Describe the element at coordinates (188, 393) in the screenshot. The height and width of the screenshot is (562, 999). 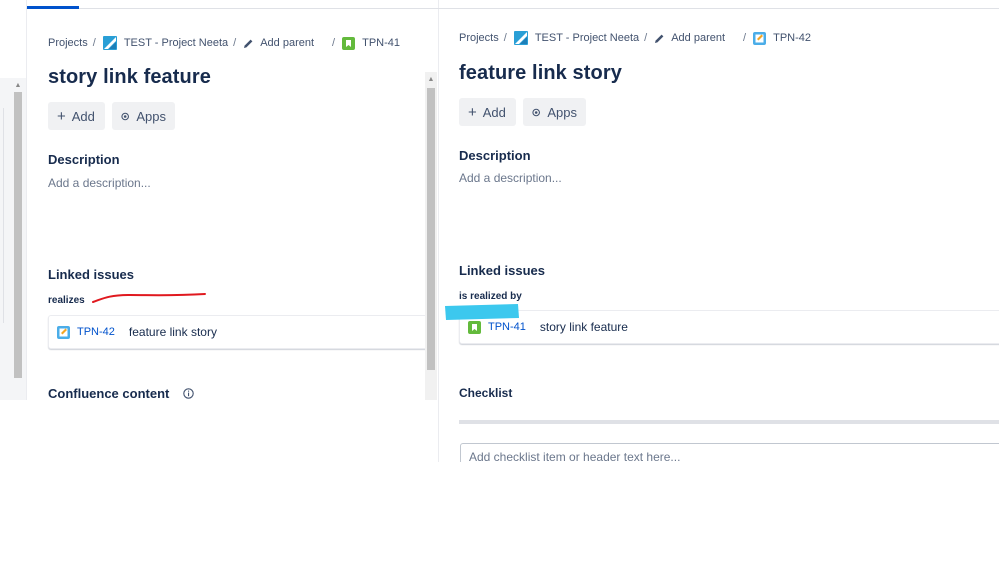
I see `info-icon` at that location.